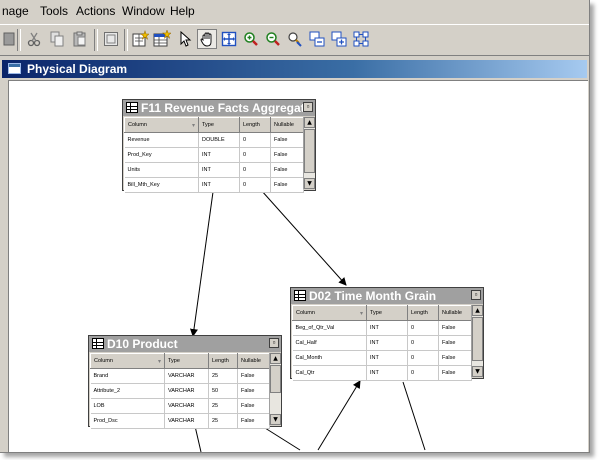 The width and height of the screenshot is (600, 460). What do you see at coordinates (207, 39) in the screenshot?
I see `hand-pan-icon` at bounding box center [207, 39].